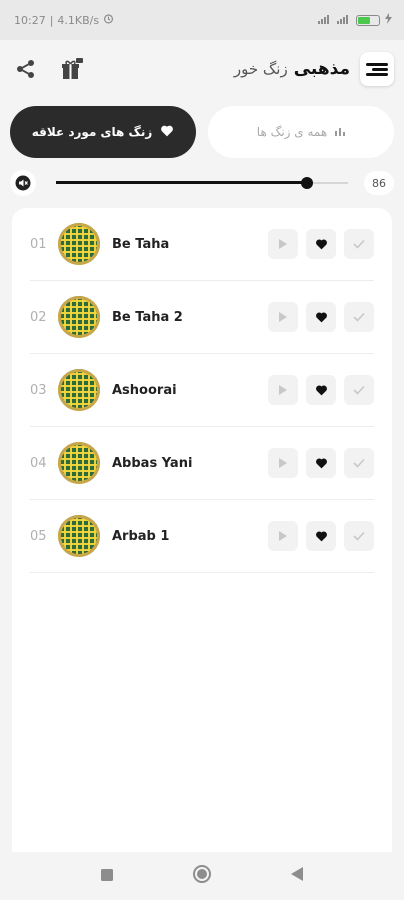 The image size is (404, 900). Describe the element at coordinates (38, 536) in the screenshot. I see `track-number: 05` at that location.